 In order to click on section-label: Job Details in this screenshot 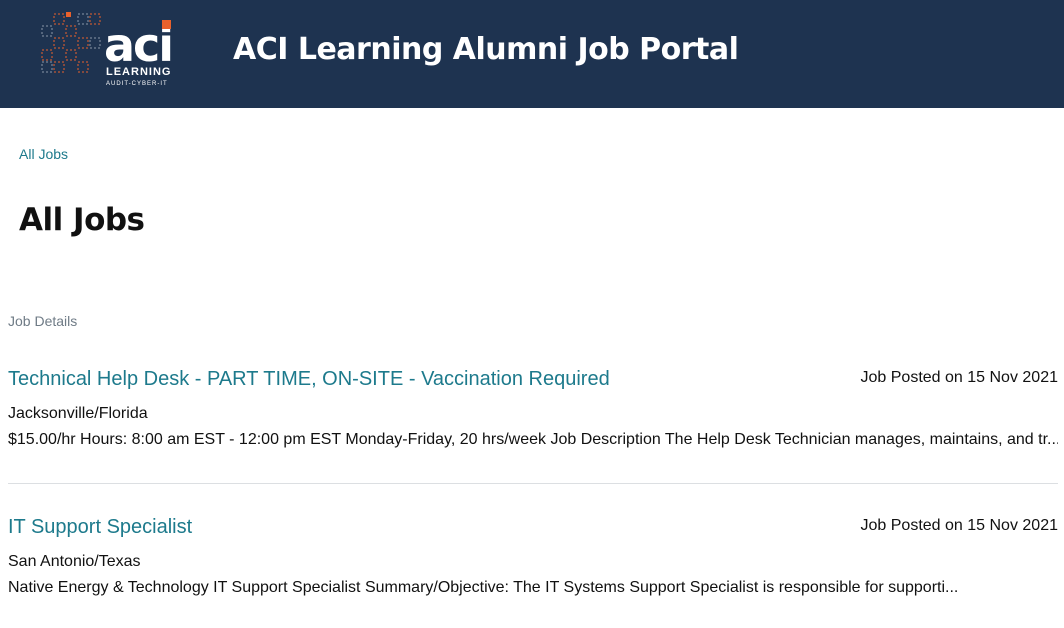, I will do `click(43, 321)`.